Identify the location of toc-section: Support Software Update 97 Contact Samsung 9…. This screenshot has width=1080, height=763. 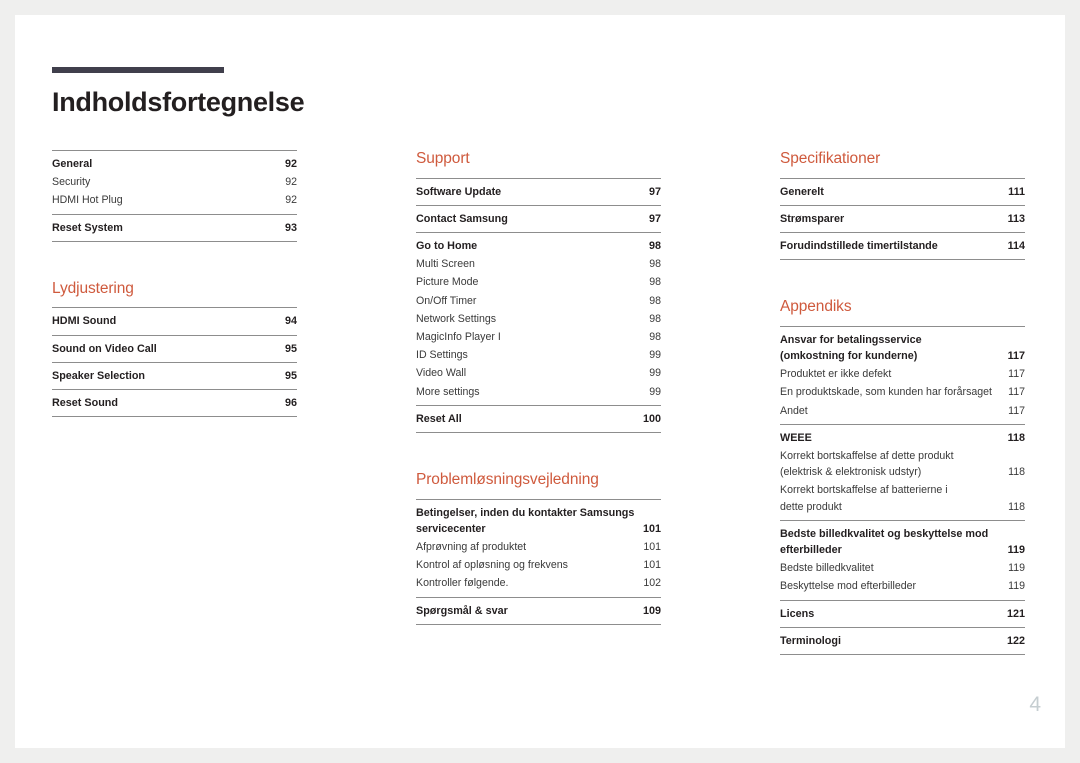
(538, 292).